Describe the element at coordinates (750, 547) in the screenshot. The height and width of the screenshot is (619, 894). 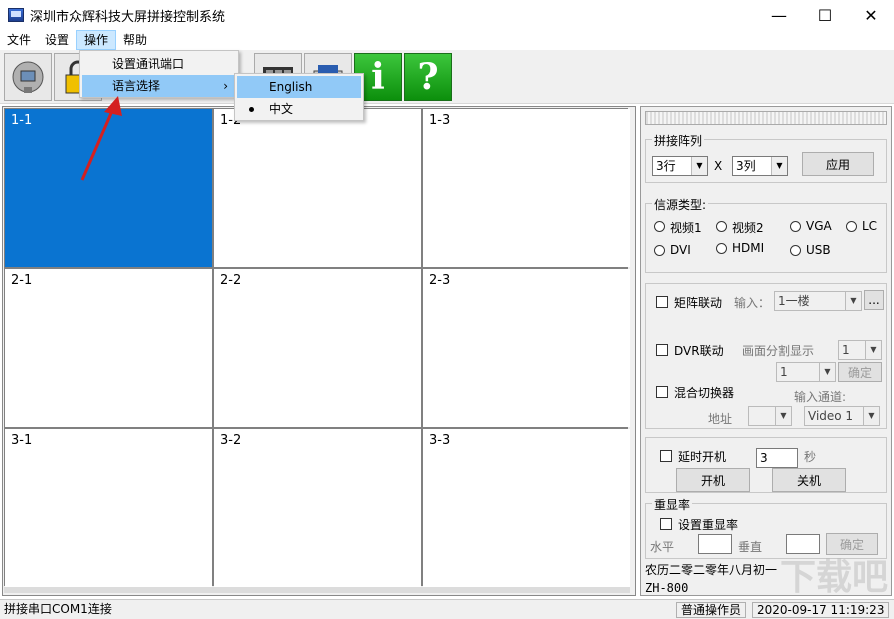
I see `vertical-label: 垂直` at that location.